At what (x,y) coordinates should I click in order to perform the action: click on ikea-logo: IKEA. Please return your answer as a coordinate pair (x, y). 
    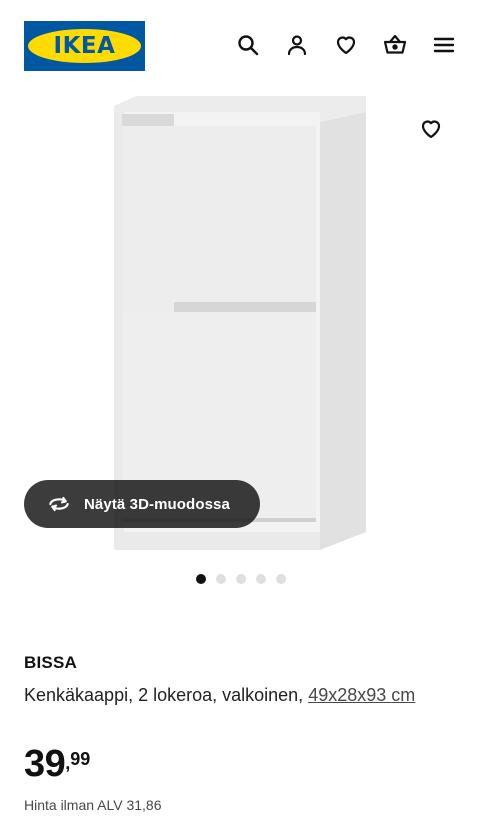
    Looking at the image, I should click on (84, 46).